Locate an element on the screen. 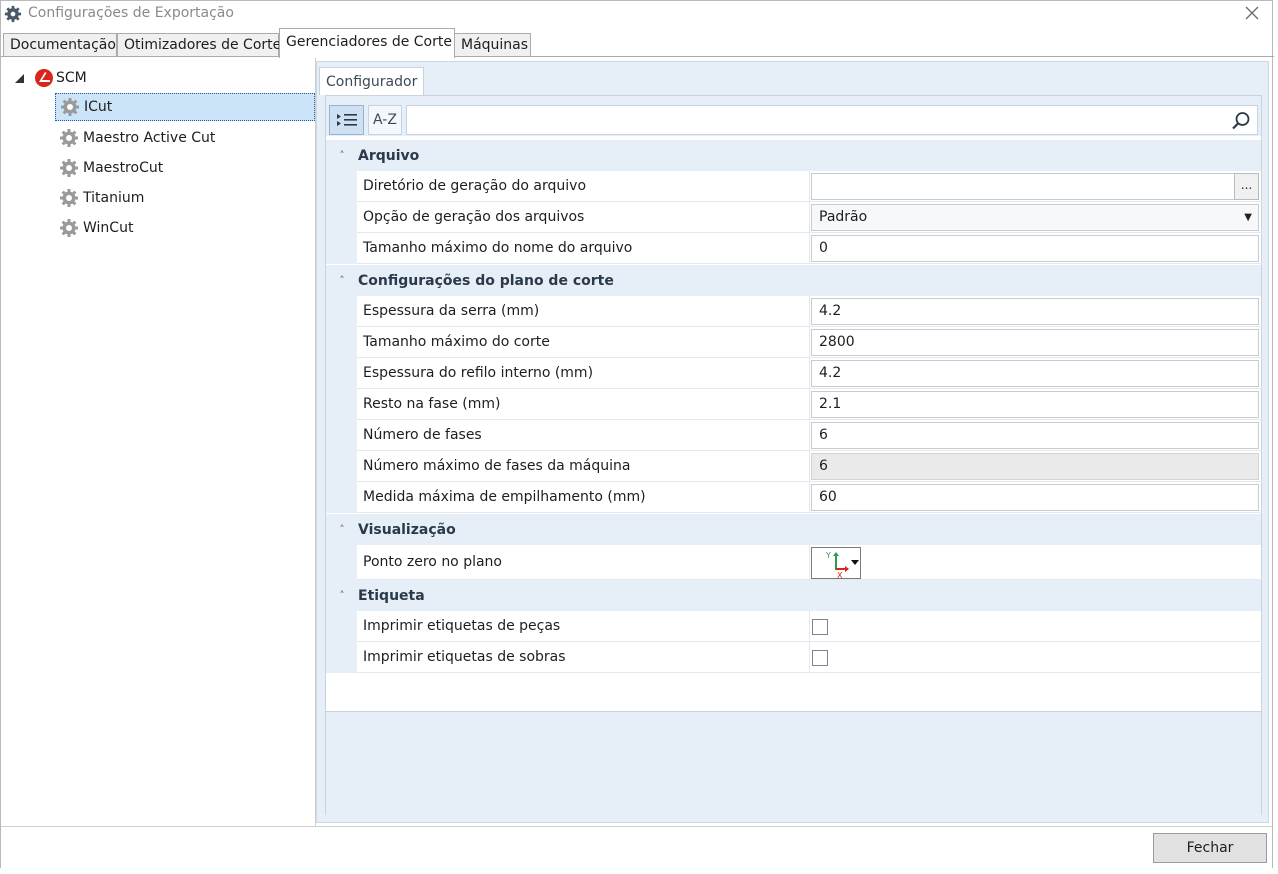 The width and height of the screenshot is (1278, 874). close-icon is located at coordinates (1252, 14).